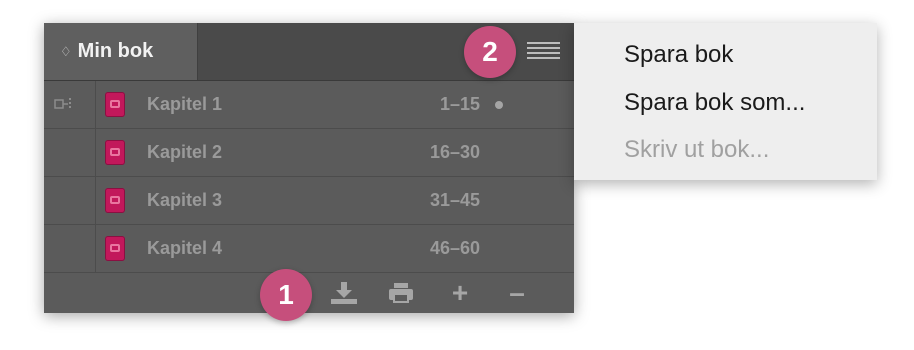 This screenshot has width=914, height=350. I want to click on document-status-dot-icon, so click(499, 105).